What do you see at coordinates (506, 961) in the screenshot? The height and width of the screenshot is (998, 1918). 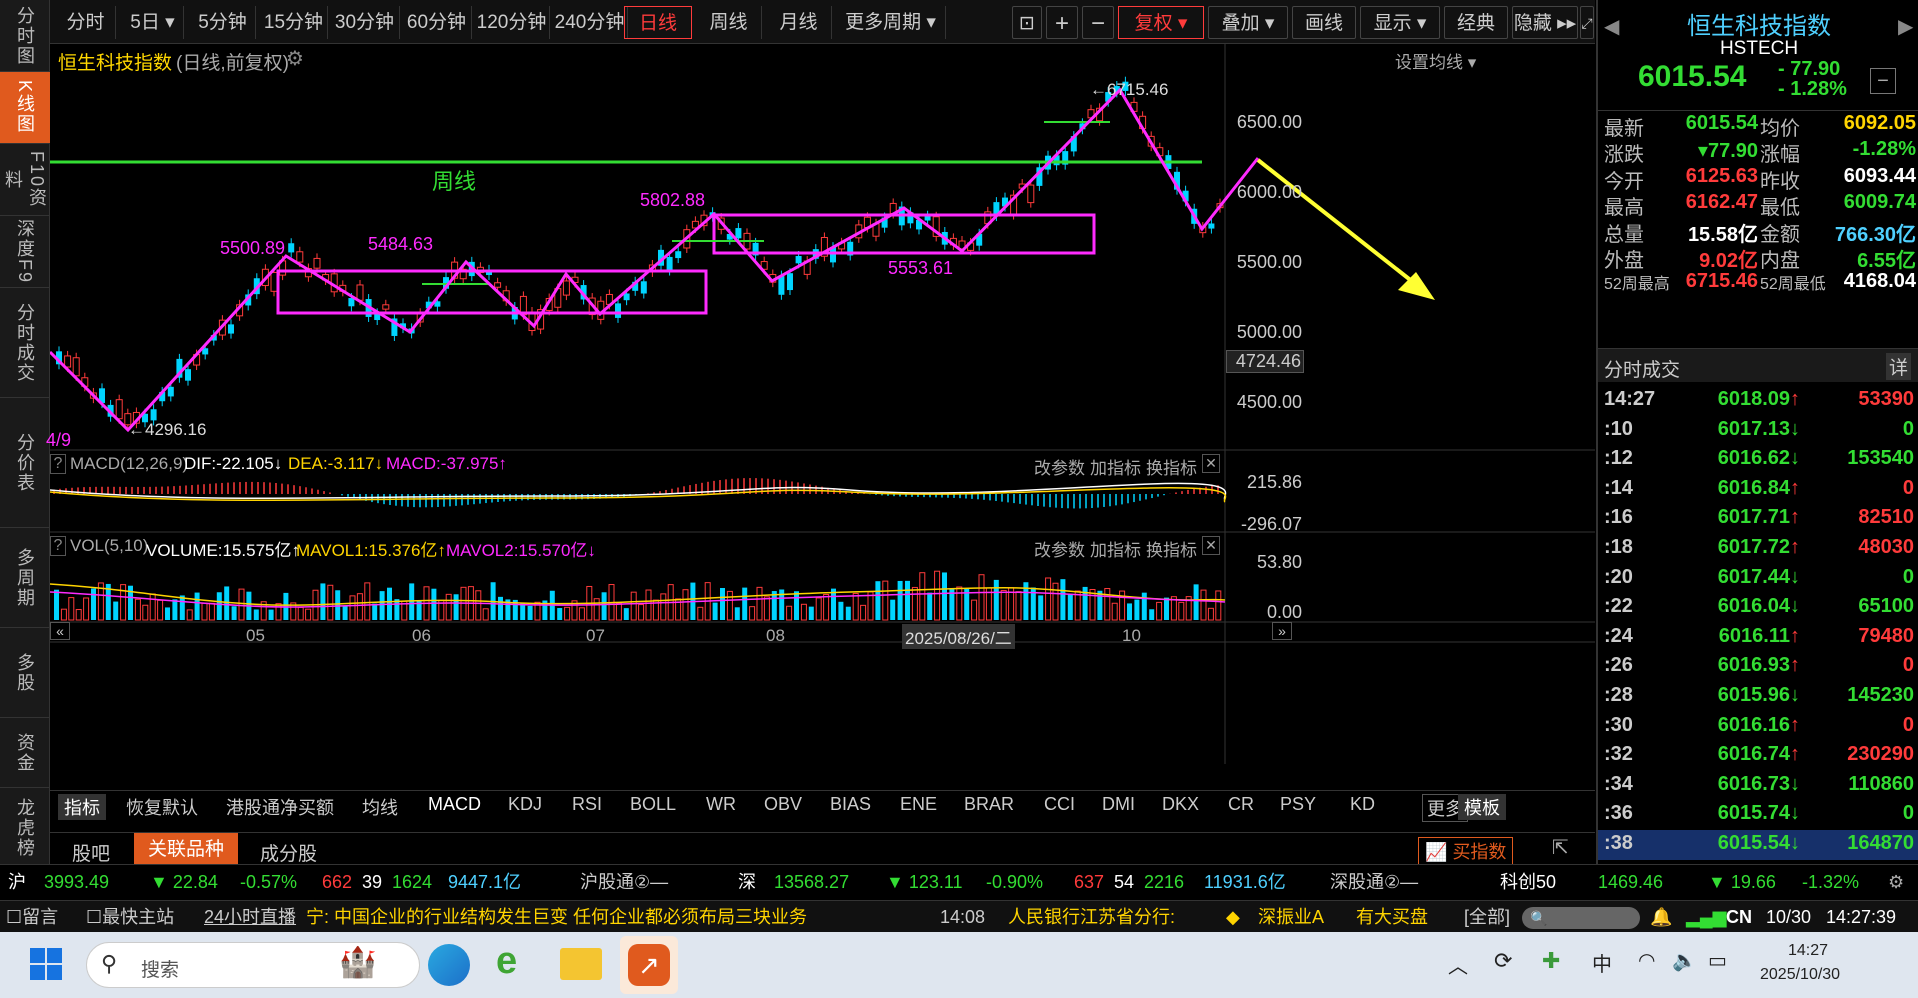 I see `ie-icon: e` at bounding box center [506, 961].